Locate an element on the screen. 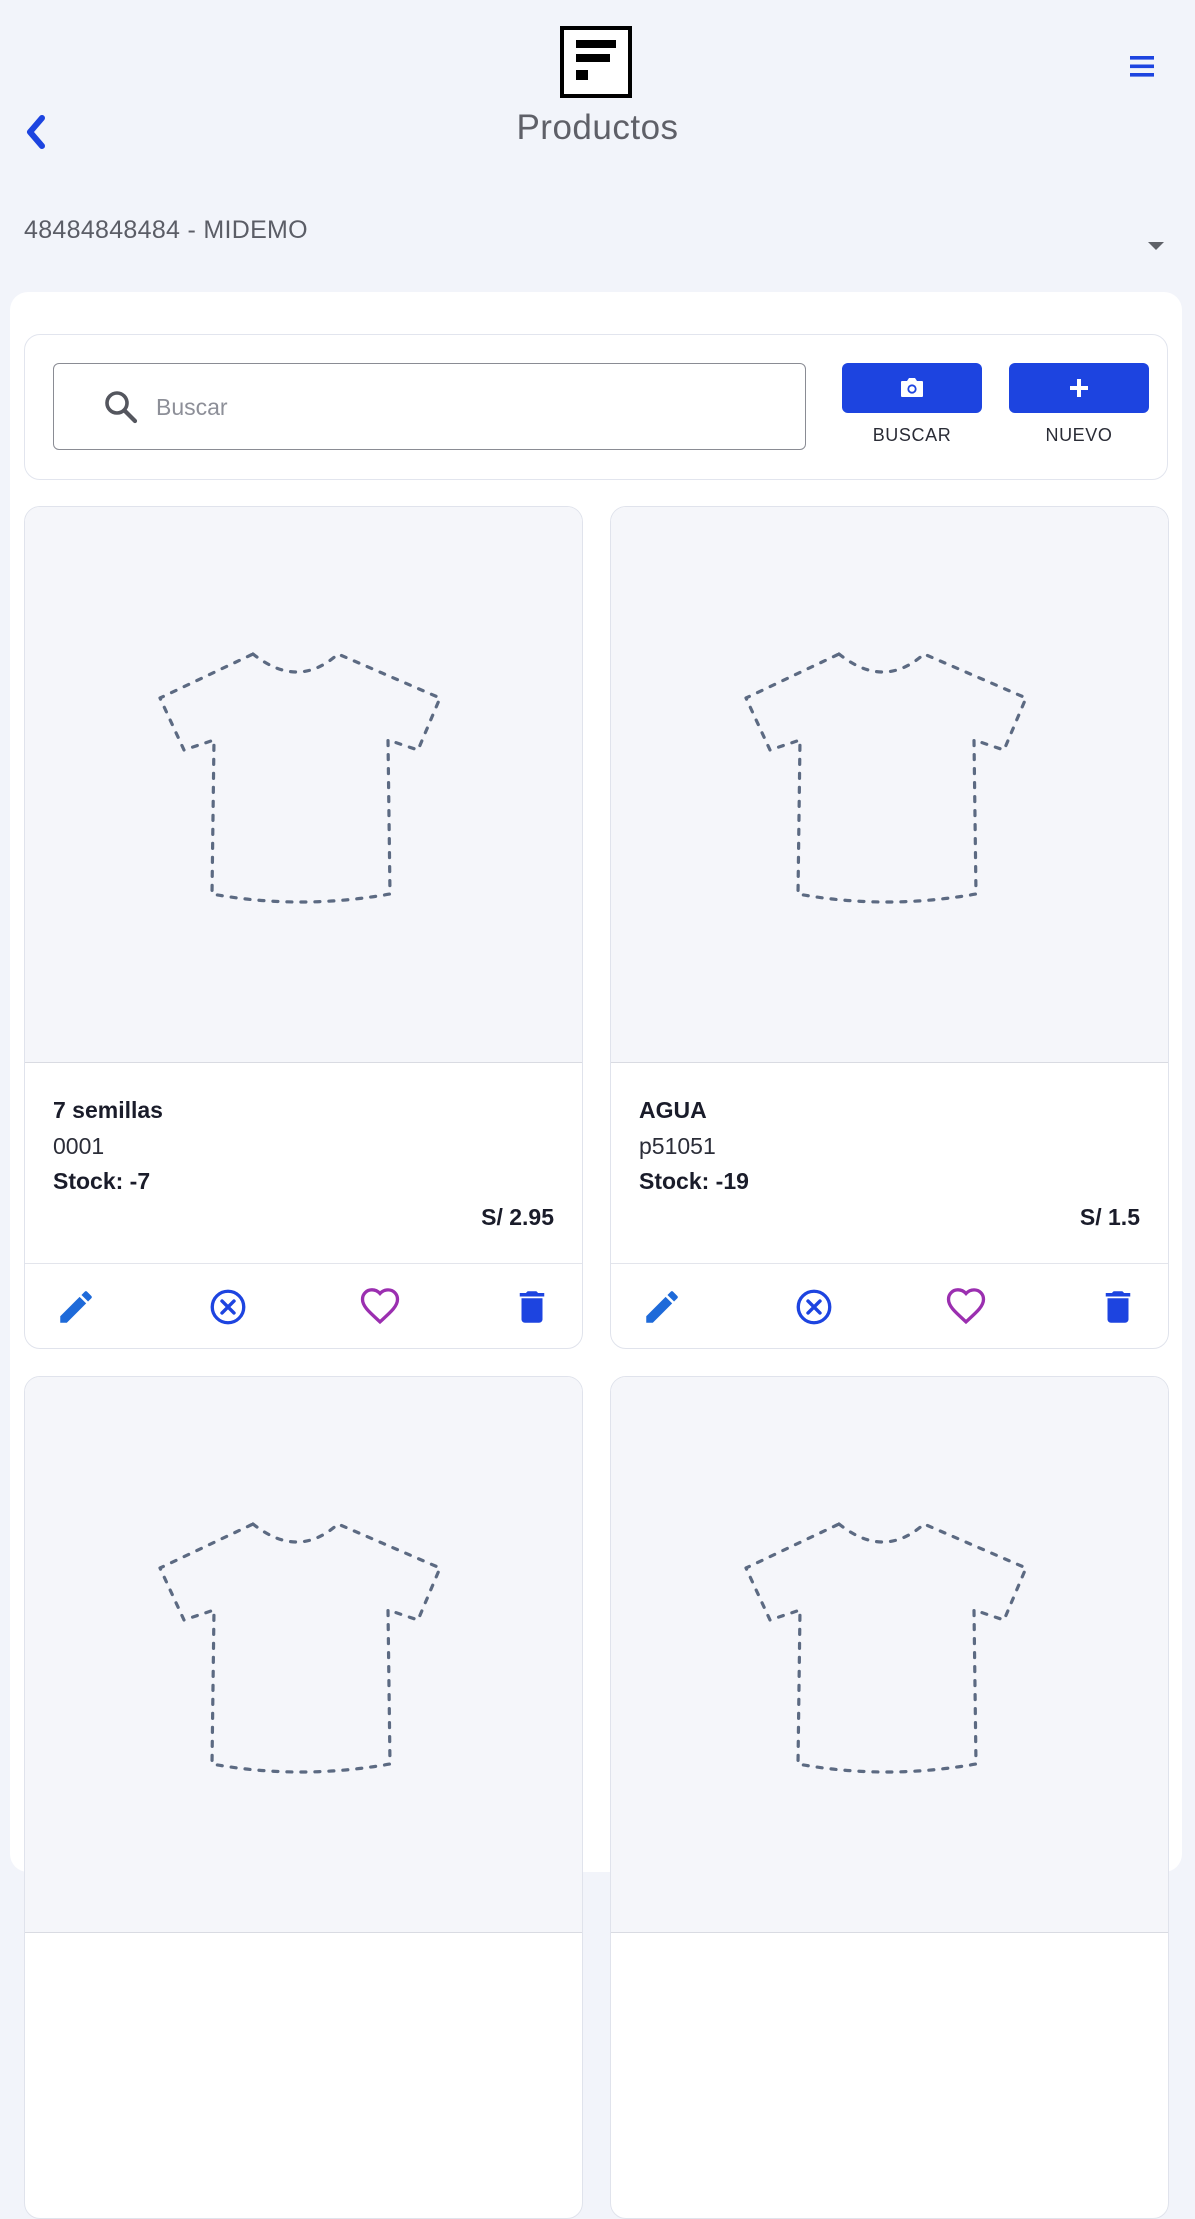  scan-search-action: BUSCAR is located at coordinates (912, 404).